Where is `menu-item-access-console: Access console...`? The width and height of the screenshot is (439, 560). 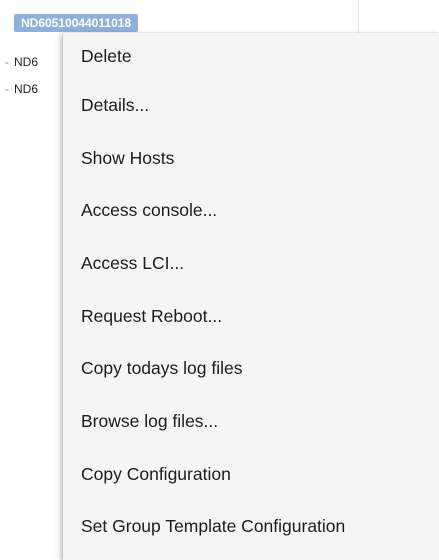 menu-item-access-console: Access console... is located at coordinates (251, 210).